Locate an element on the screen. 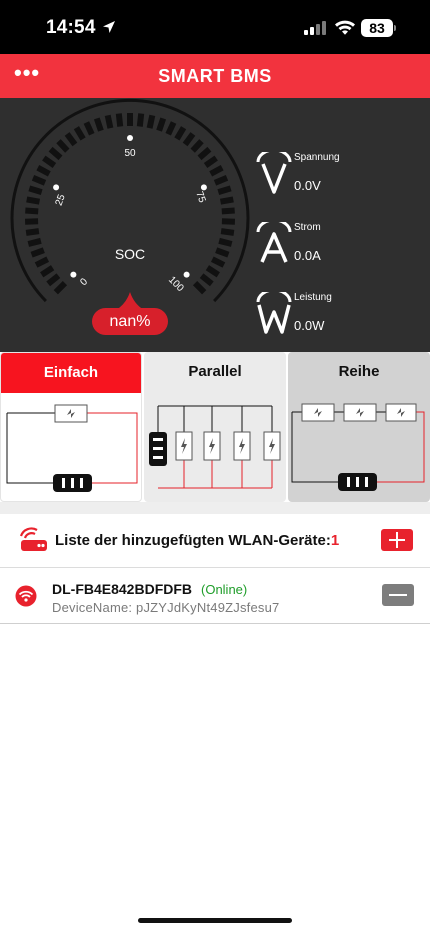  tab-parallel-label: Parallel is located at coordinates (215, 371).